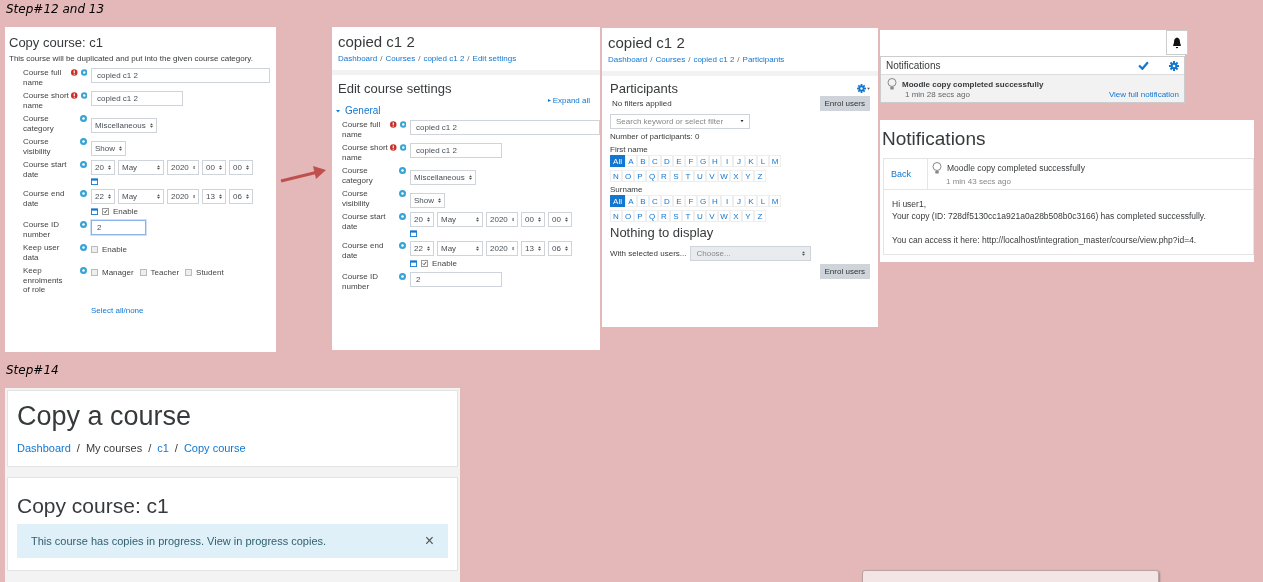 The height and width of the screenshot is (582, 1263). Describe the element at coordinates (751, 161) in the screenshot. I see `initial-filter: K` at that location.